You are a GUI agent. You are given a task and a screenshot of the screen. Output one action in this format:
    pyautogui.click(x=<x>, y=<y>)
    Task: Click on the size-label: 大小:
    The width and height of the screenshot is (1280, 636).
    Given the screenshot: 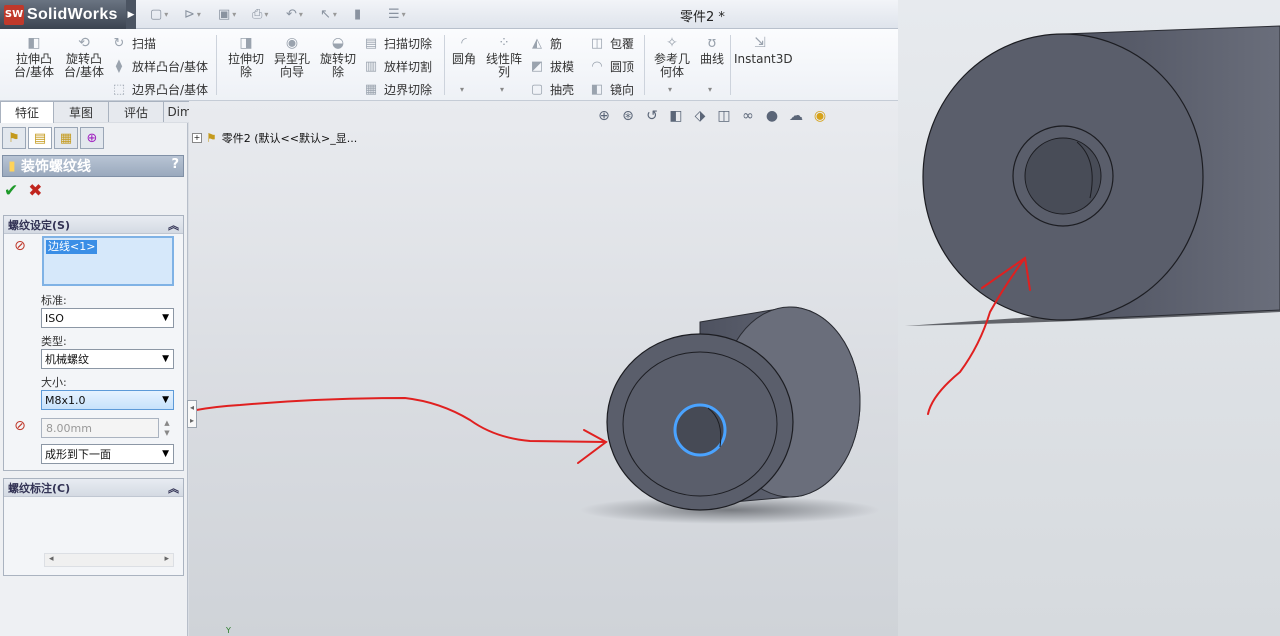 What is the action you would take?
    pyautogui.click(x=54, y=382)
    